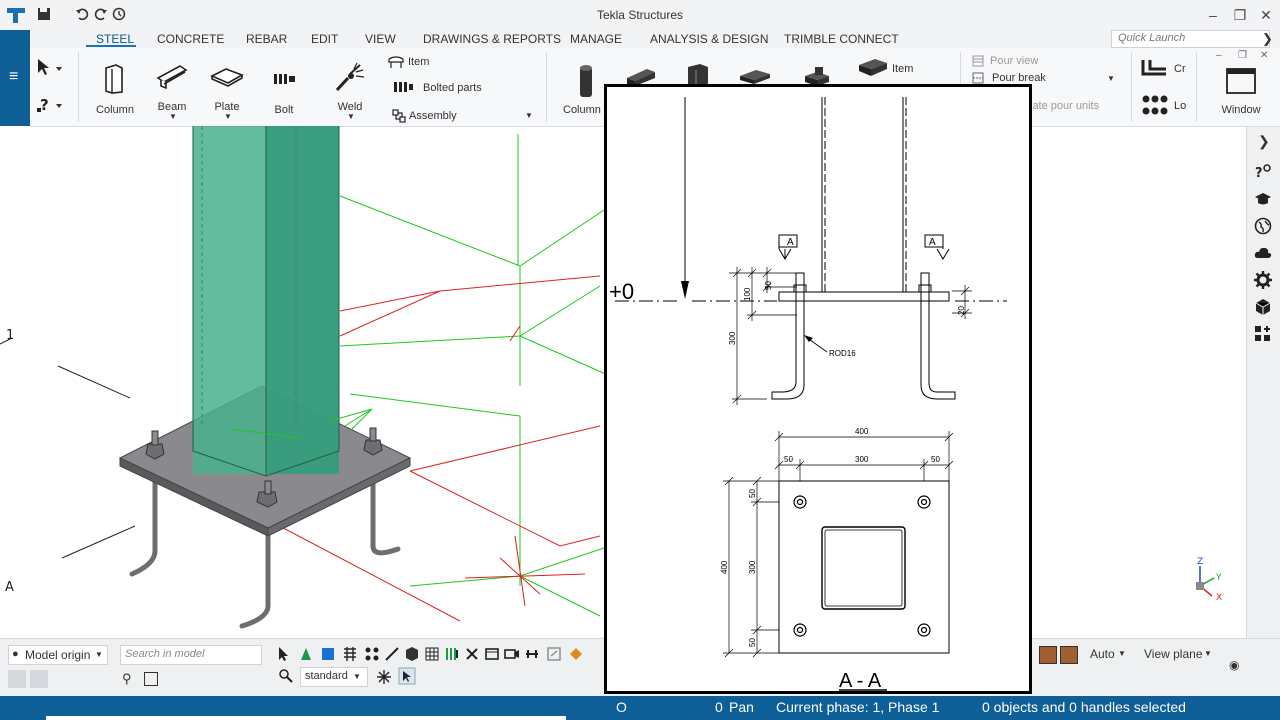  Describe the element at coordinates (1219, 55) in the screenshot. I see `ribbon-minimize-icon: –` at that location.